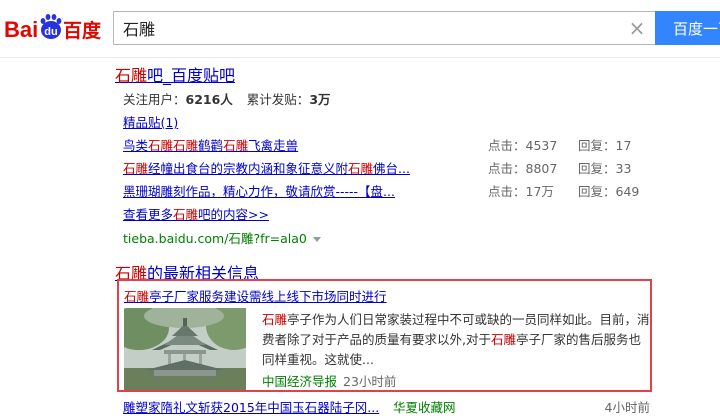 Image resolution: width=720 pixels, height=418 pixels. I want to click on news-list-item: 雕塑家隋礼文斩获2015年中国玉石器陆子冈... 华夏收藏网 4小时前, so click(386, 407).